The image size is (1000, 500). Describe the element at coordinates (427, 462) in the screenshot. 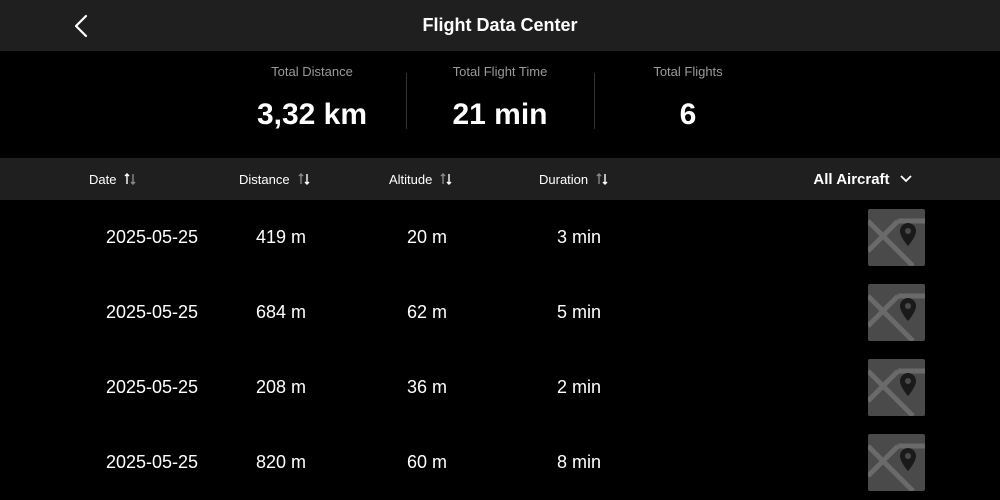

I see `flight-altitude: 60 m` at that location.